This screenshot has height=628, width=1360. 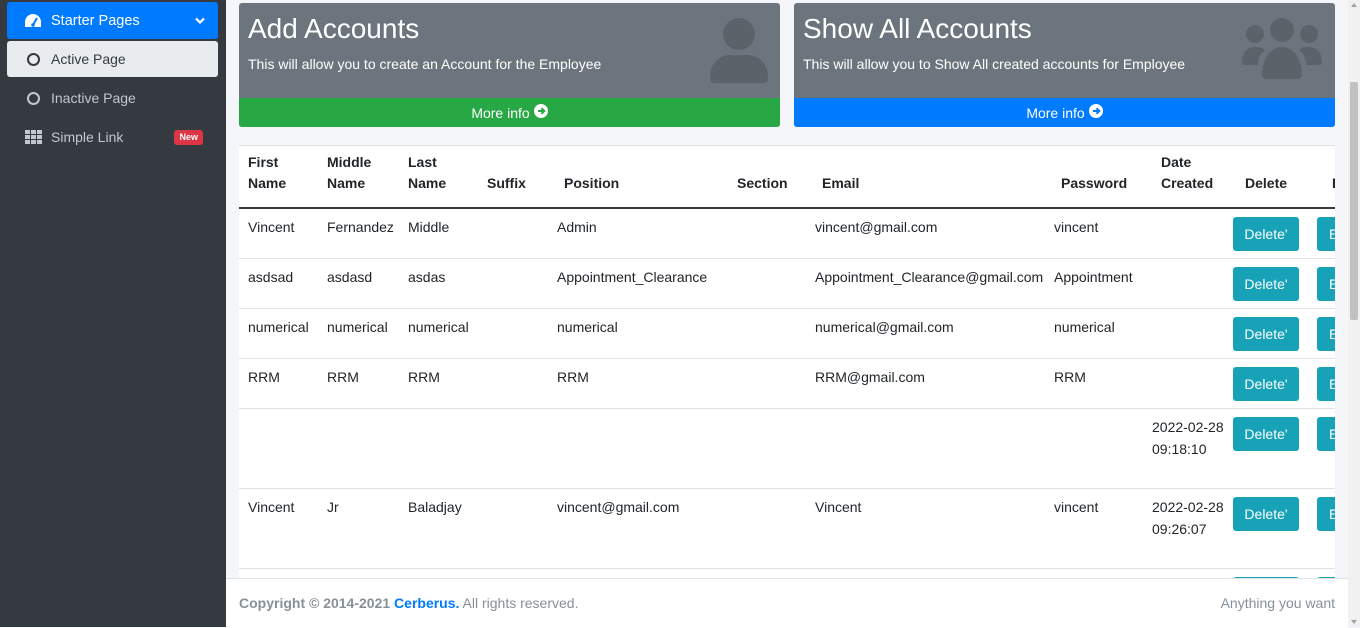 What do you see at coordinates (630, 333) in the screenshot?
I see `cell-position: numerical` at bounding box center [630, 333].